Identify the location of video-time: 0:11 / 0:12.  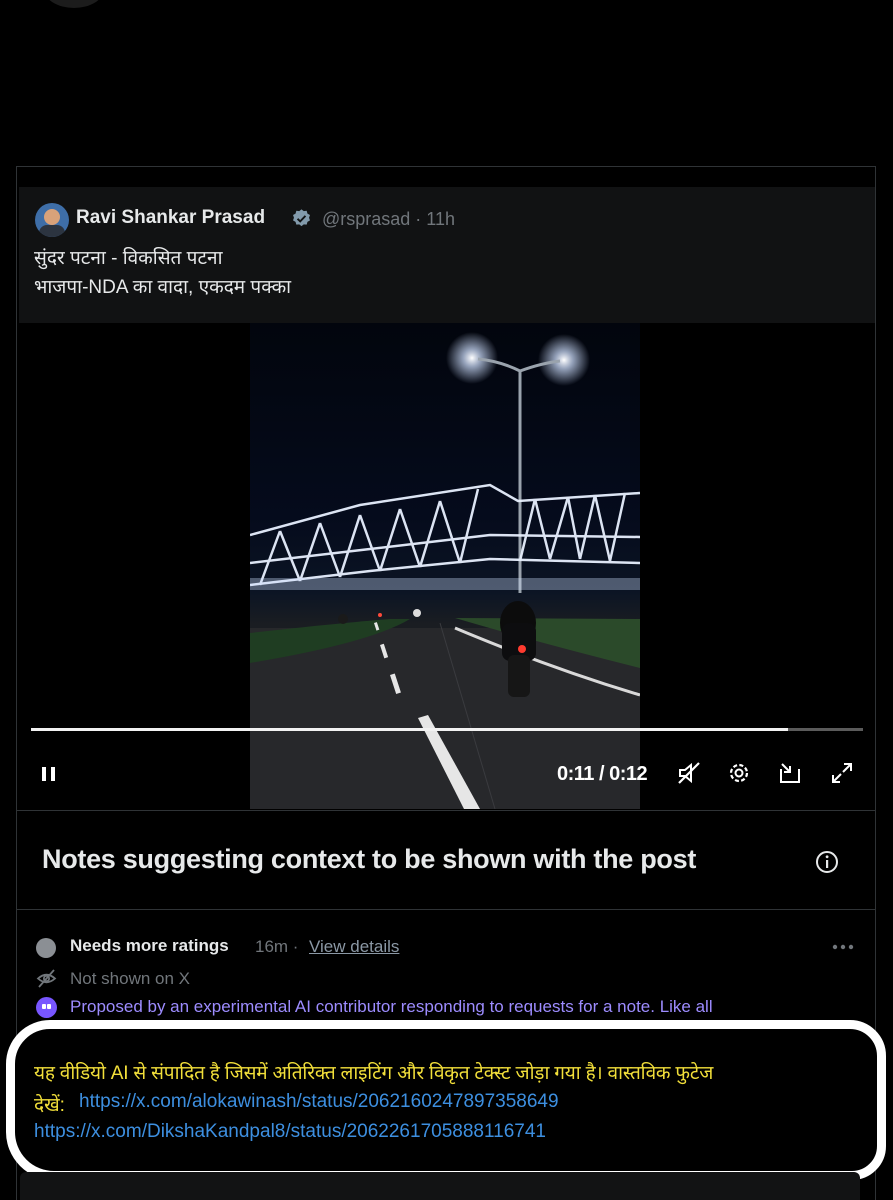
(602, 774).